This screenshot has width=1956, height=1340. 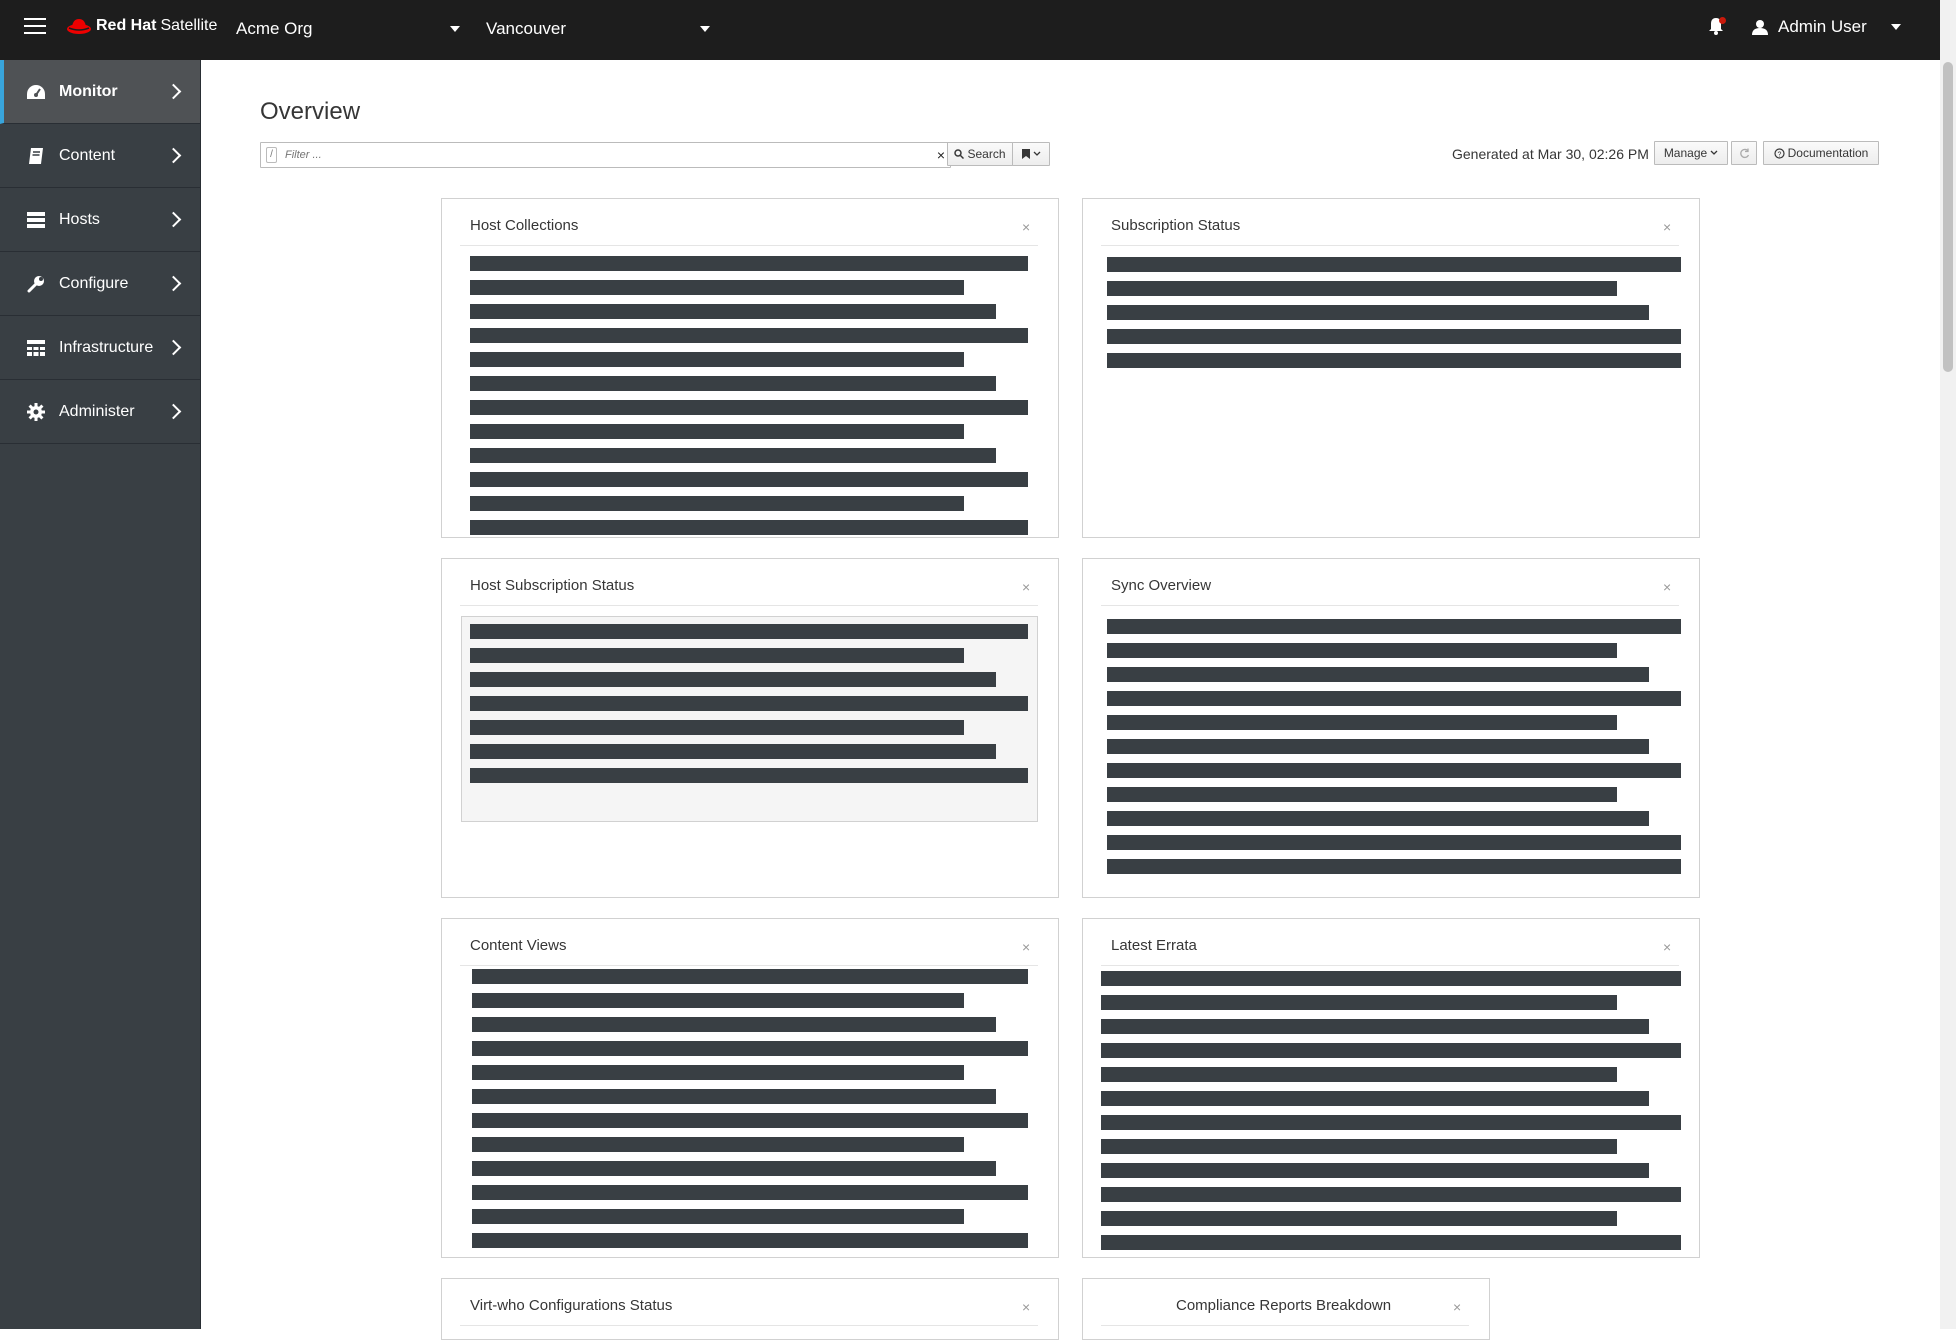 I want to click on widget-virt-who-configurations-status: Virt-who Configurations Status ×, so click(x=750, y=1309).